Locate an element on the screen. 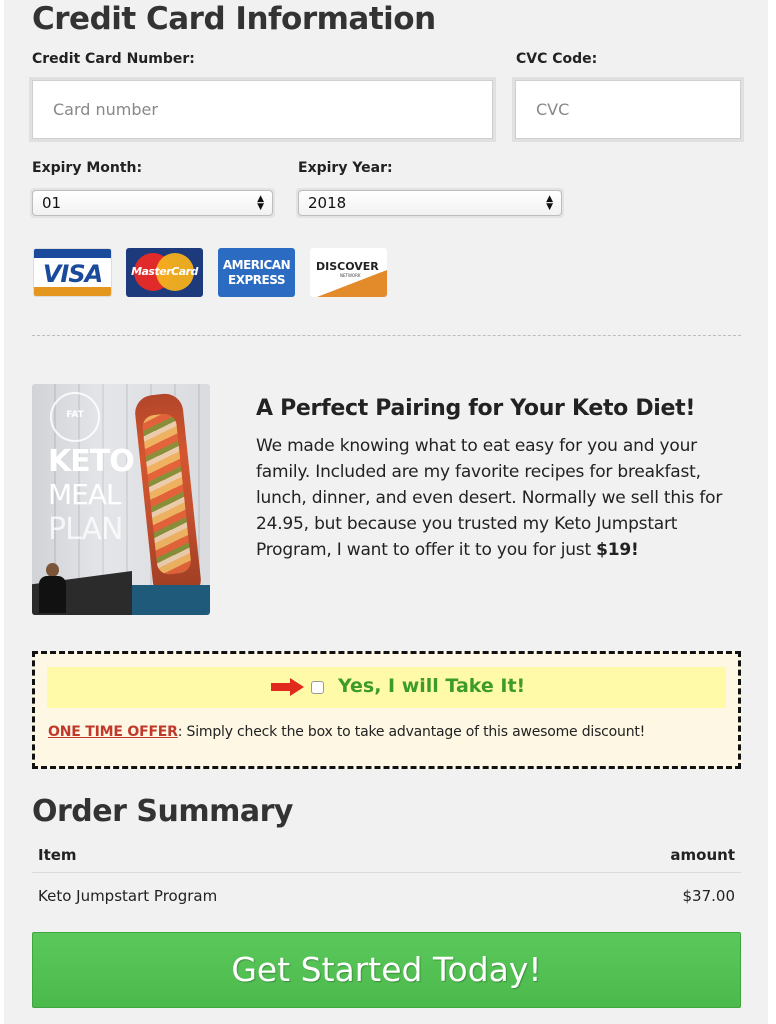  mastercard-text: MasterCard is located at coordinates (164, 271).